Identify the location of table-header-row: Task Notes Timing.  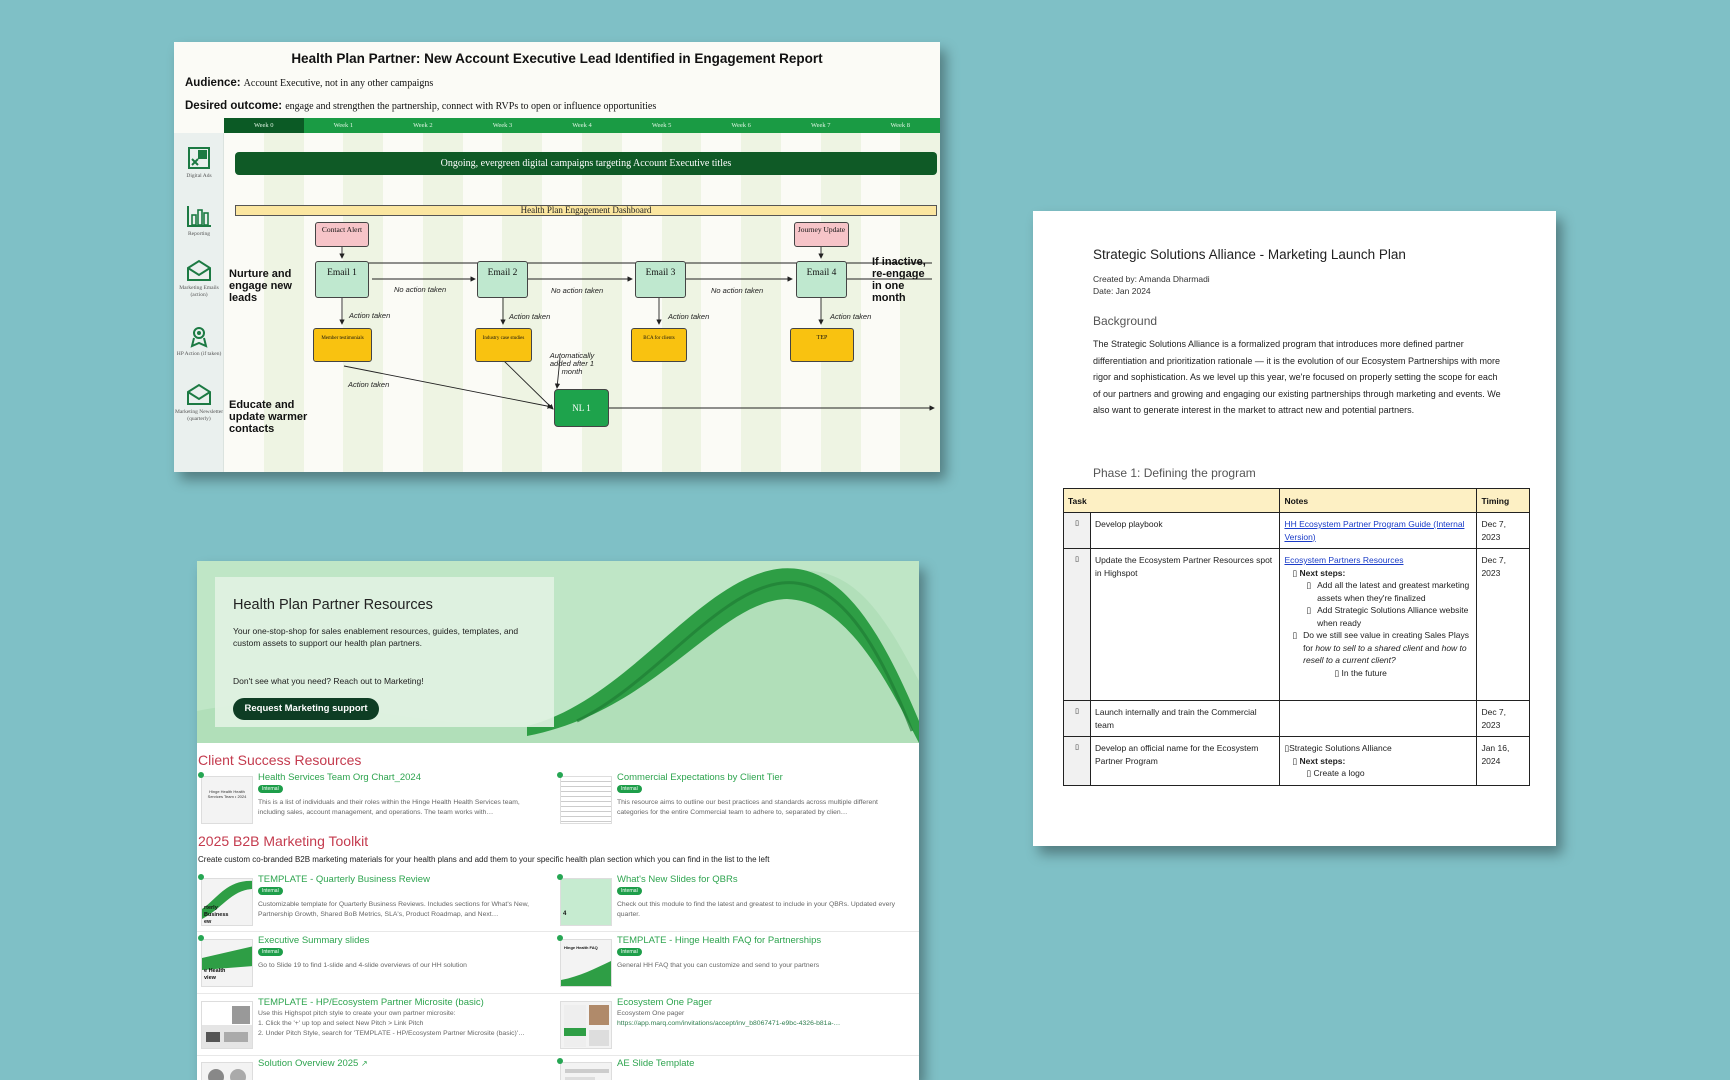
(1296, 500).